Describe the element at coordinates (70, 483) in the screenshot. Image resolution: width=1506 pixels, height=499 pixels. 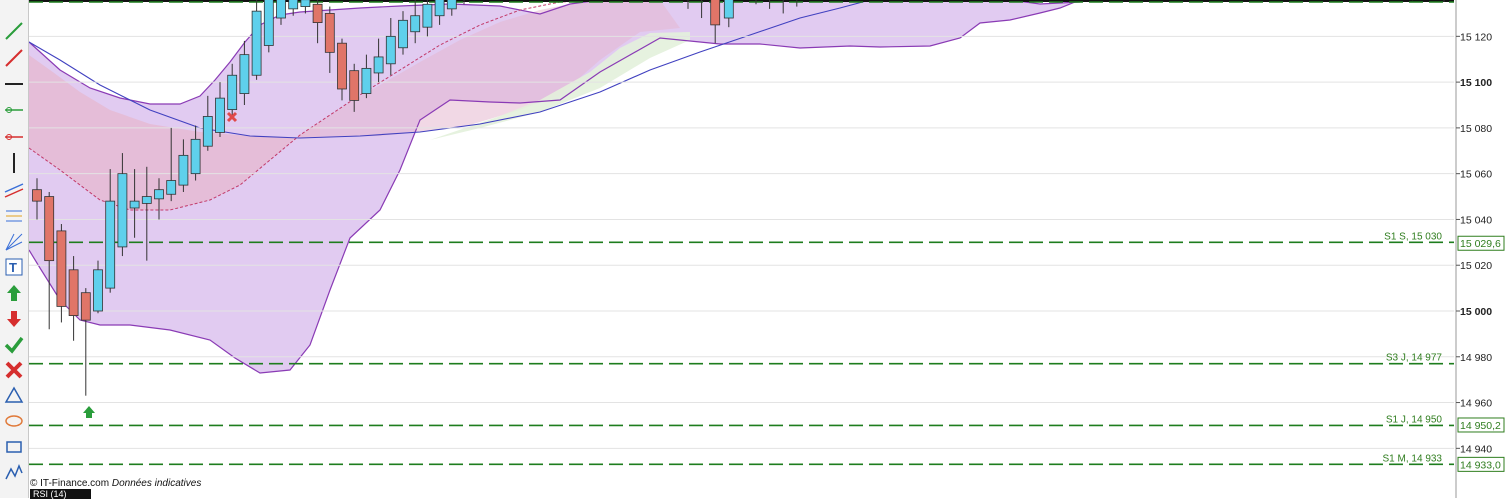
I see `copyright-text: © IT-Finance.com` at that location.